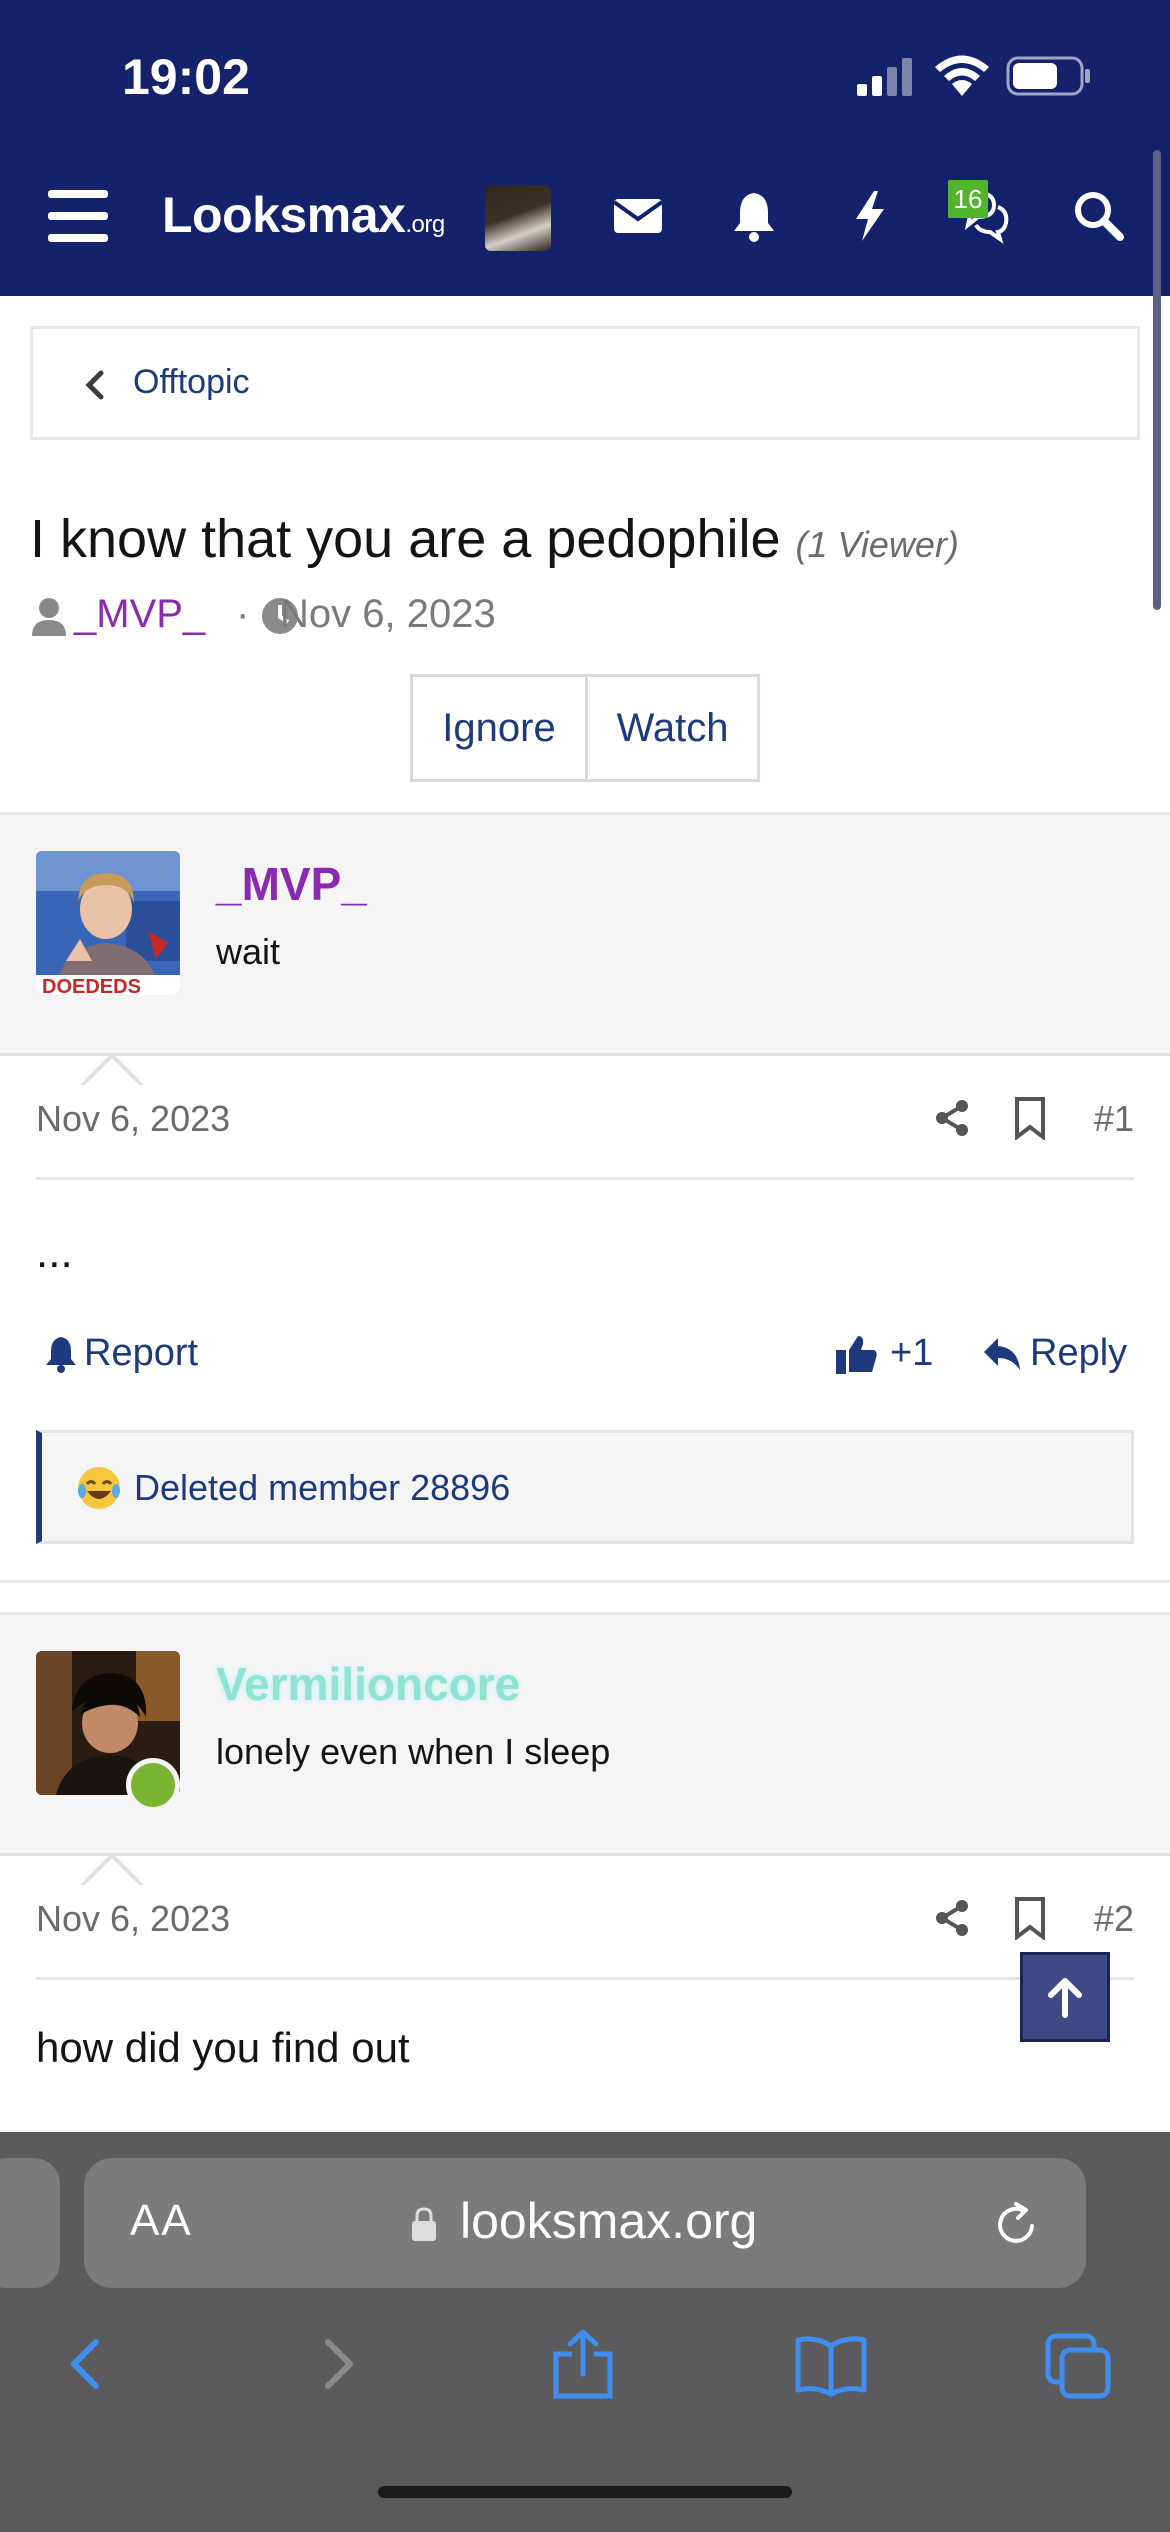  Describe the element at coordinates (94, 385) in the screenshot. I see `chevron-left-icon` at that location.